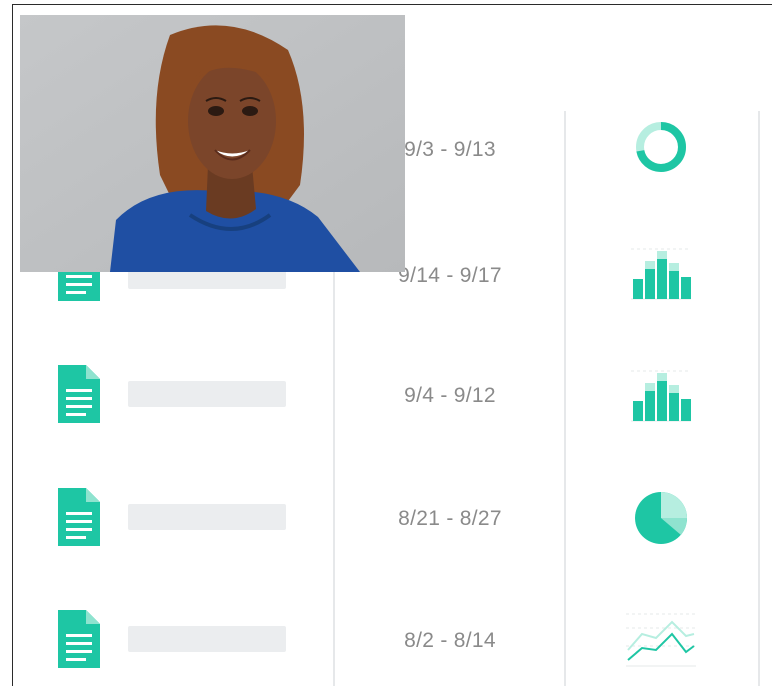  I want to click on date-range: 8/21 - 8/27, so click(450, 518).